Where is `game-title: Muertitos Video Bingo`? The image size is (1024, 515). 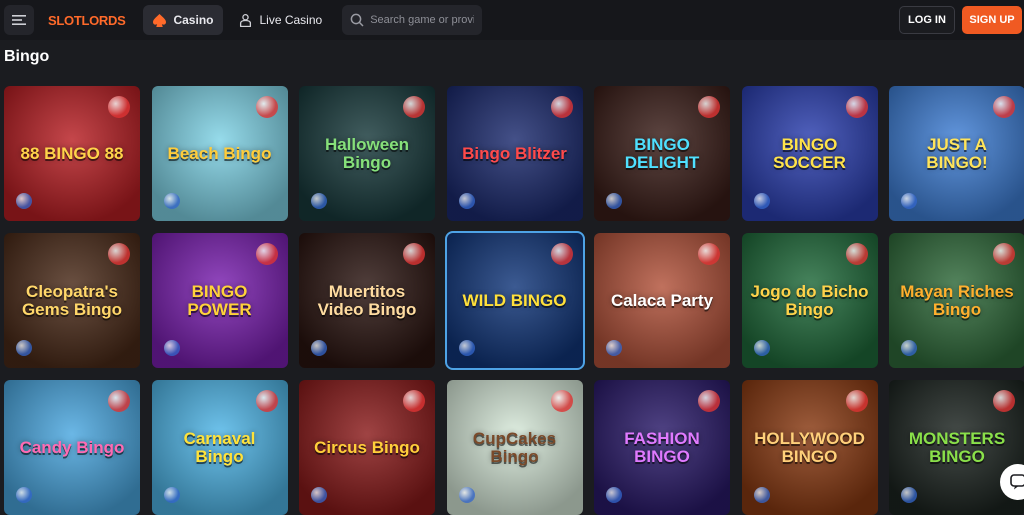 game-title: Muertitos Video Bingo is located at coordinates (367, 300).